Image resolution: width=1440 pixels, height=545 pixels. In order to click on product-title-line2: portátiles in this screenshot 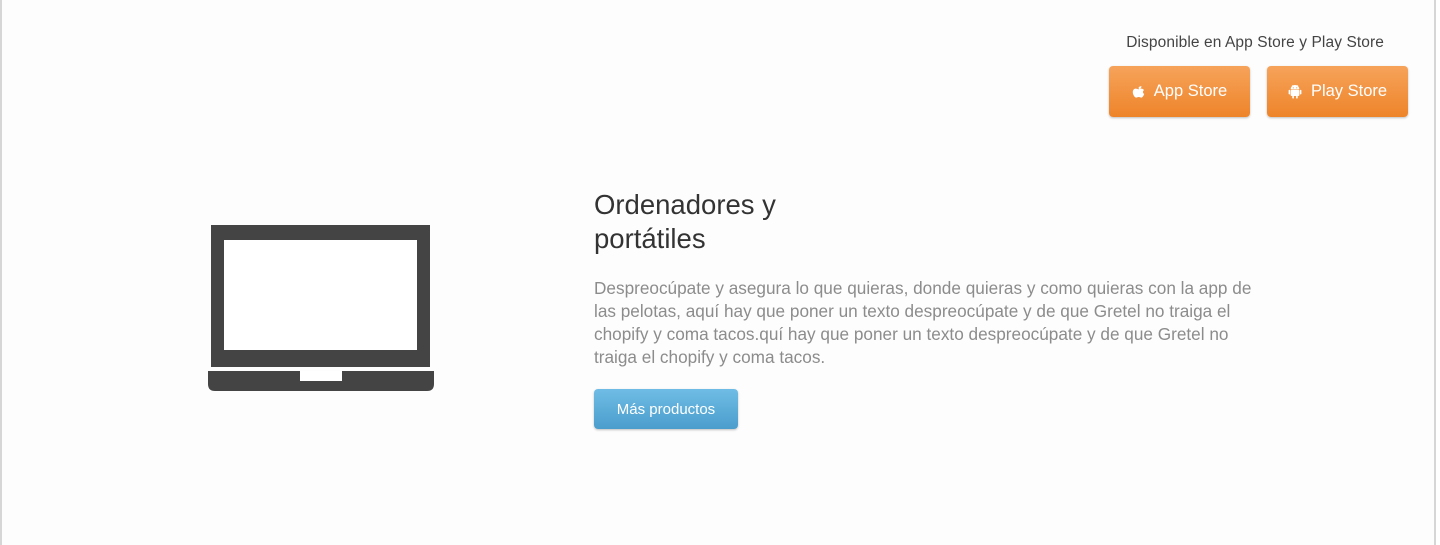, I will do `click(650, 238)`.